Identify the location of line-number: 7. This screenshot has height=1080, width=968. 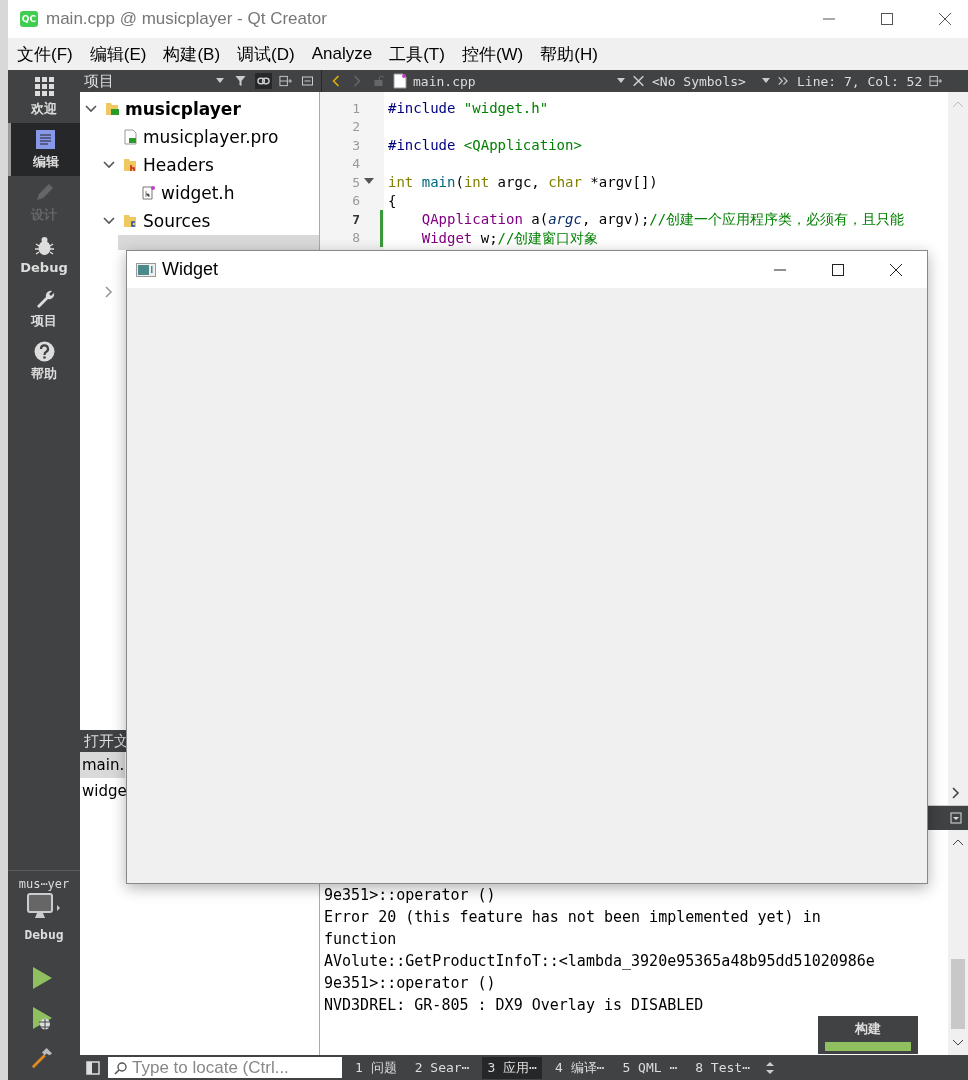
(355, 219).